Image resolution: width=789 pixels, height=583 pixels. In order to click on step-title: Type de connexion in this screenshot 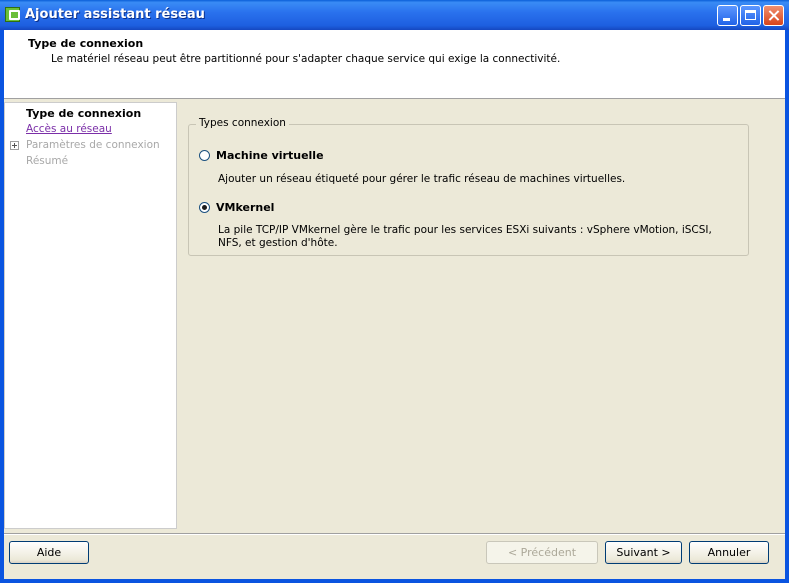, I will do `click(86, 43)`.